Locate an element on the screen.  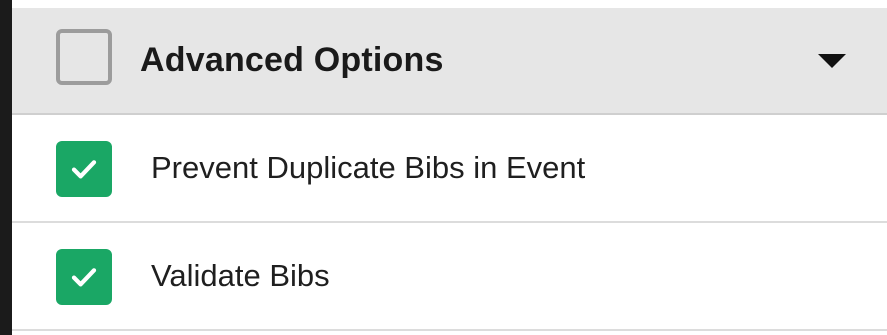
option-label: Validate Bibs is located at coordinates (240, 275).